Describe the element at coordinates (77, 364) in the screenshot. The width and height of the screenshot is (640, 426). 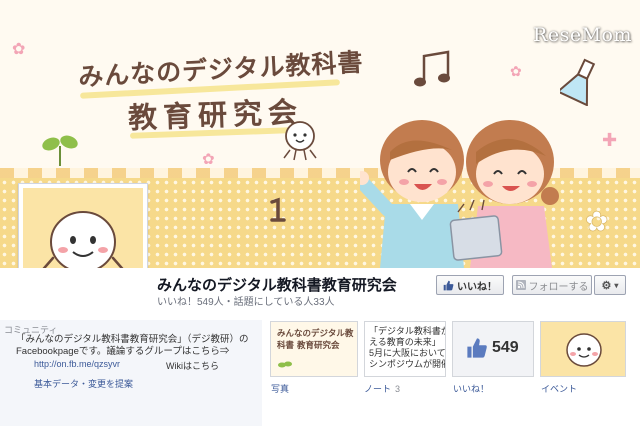
I see `group-link: http://on.fb.me/qzsyvr` at that location.